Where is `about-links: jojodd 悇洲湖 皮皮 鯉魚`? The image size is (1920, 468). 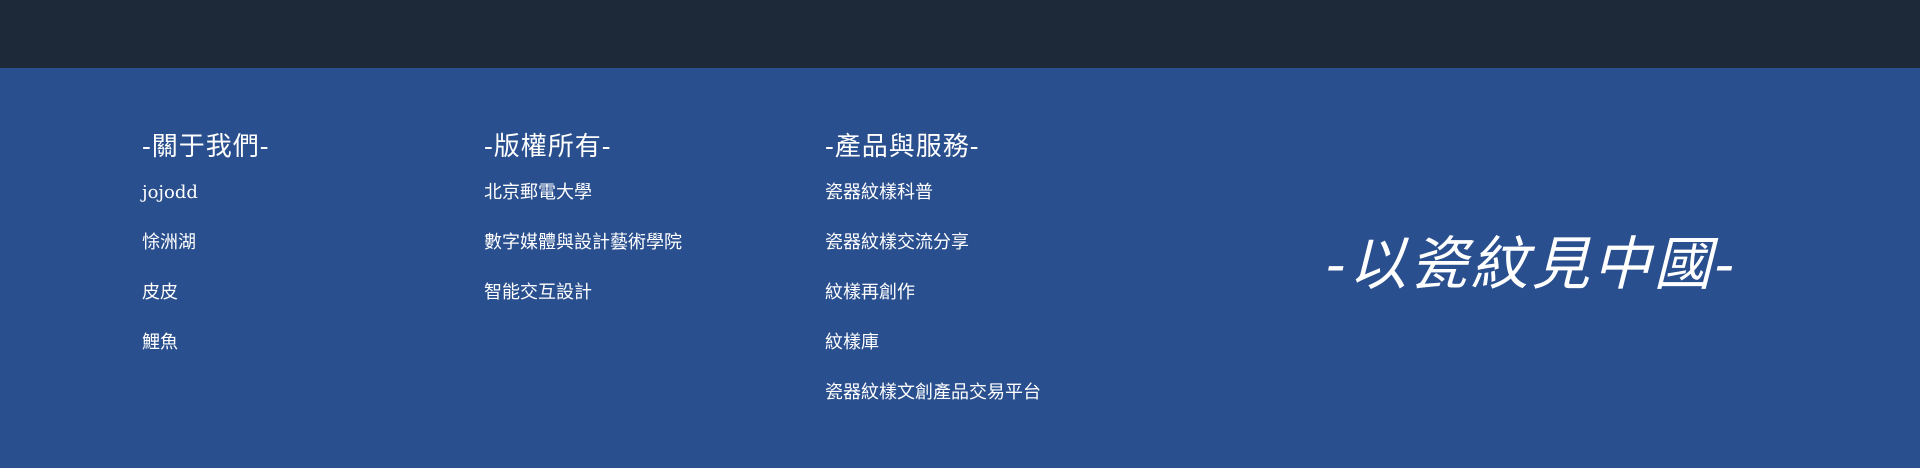
about-links: jojodd 悇洲湖 皮皮 鯉魚 is located at coordinates (206, 282).